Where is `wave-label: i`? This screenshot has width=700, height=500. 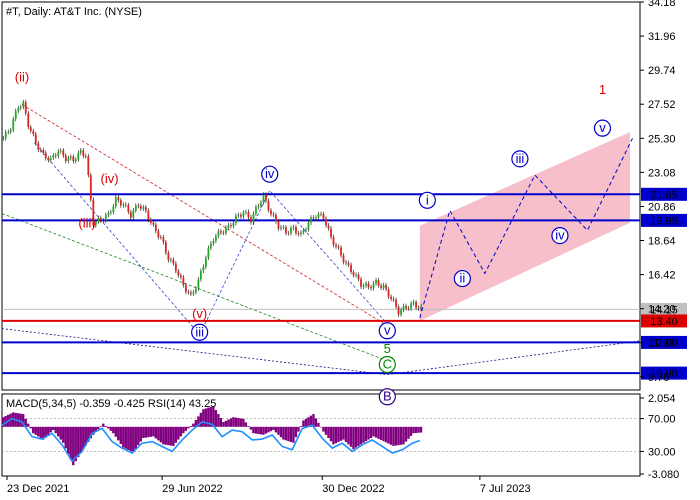 wave-label: i is located at coordinates (427, 199).